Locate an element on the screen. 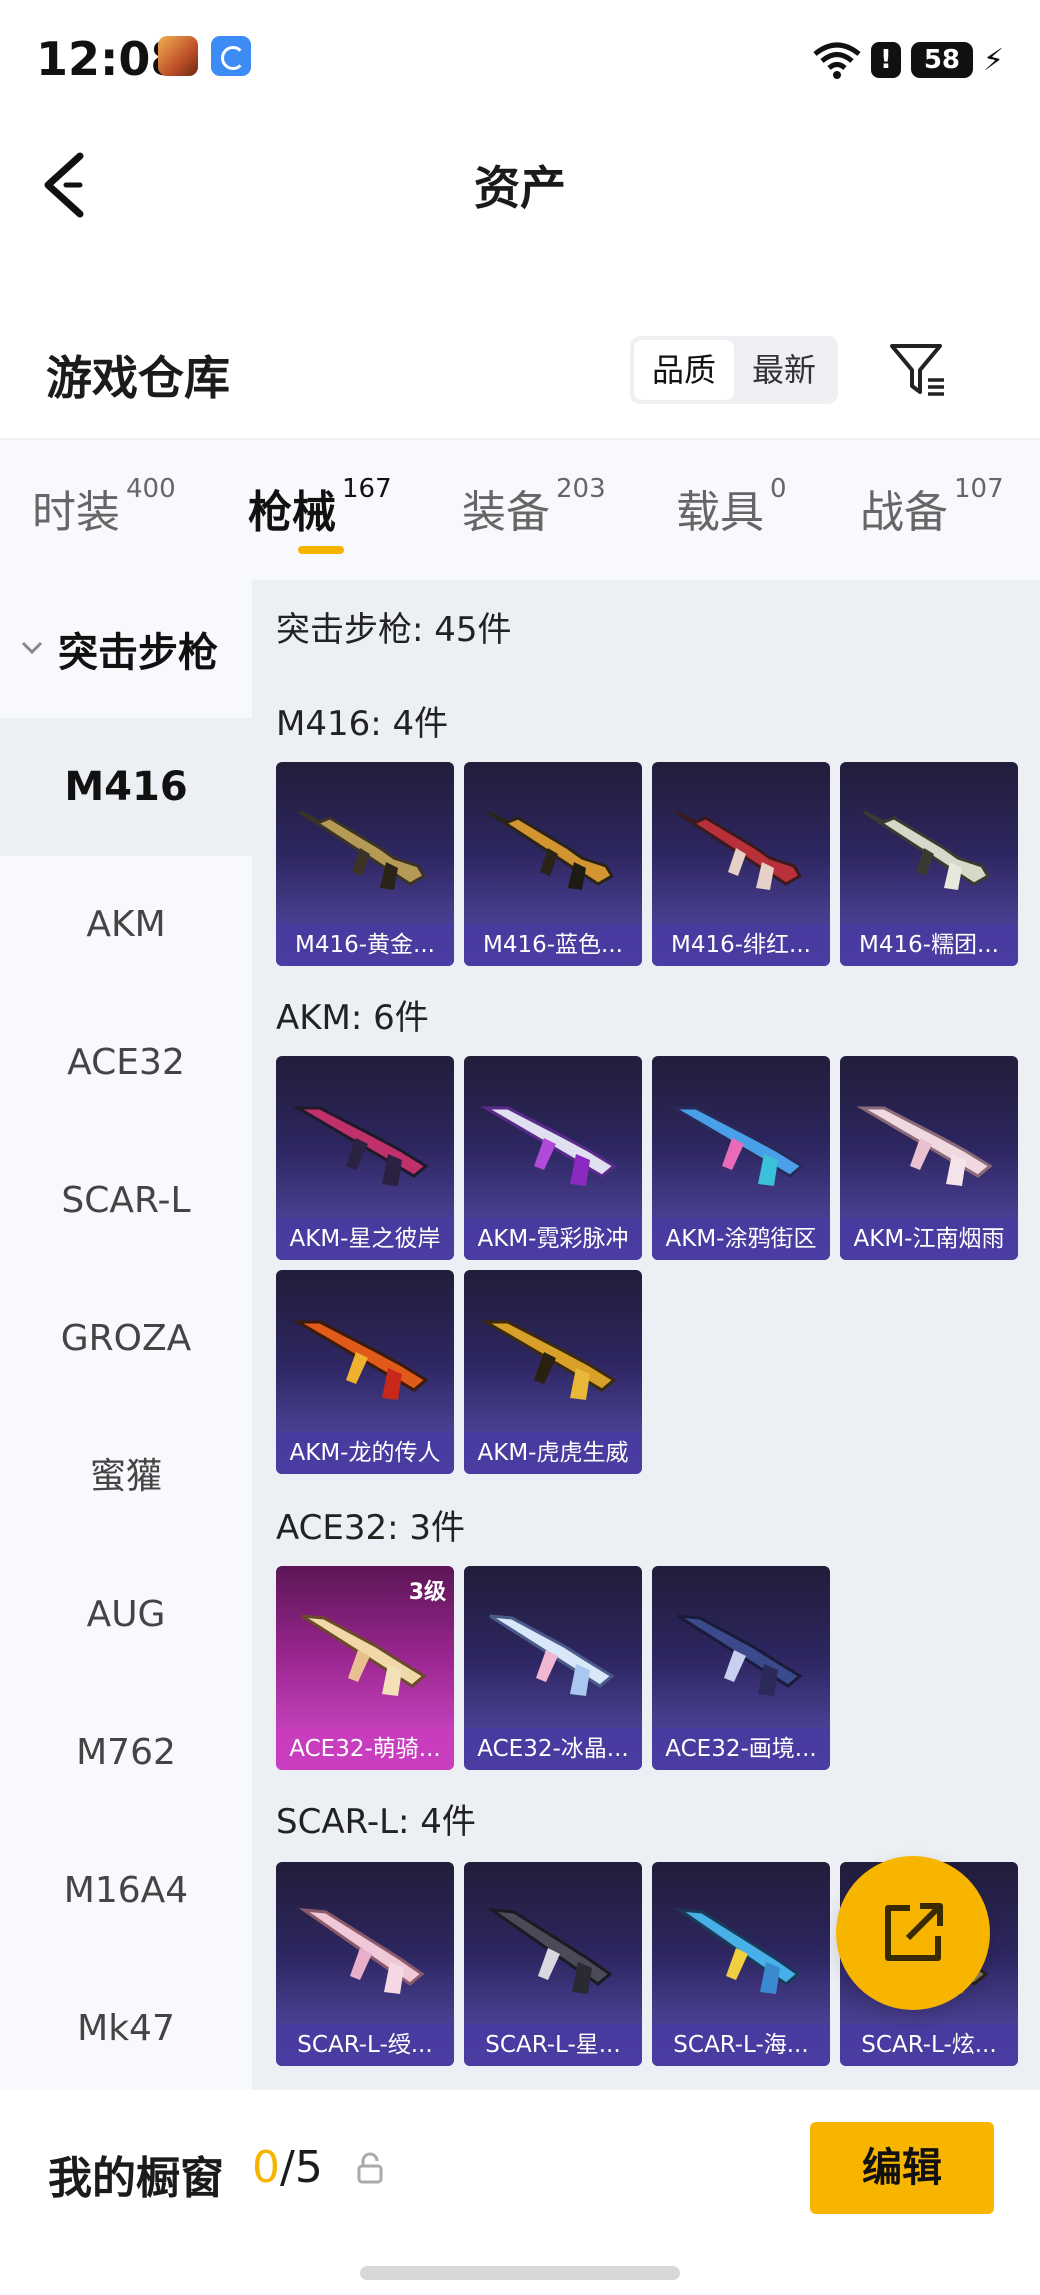 The height and width of the screenshot is (2295, 1040). charging-icon: ⚡ is located at coordinates (993, 60).